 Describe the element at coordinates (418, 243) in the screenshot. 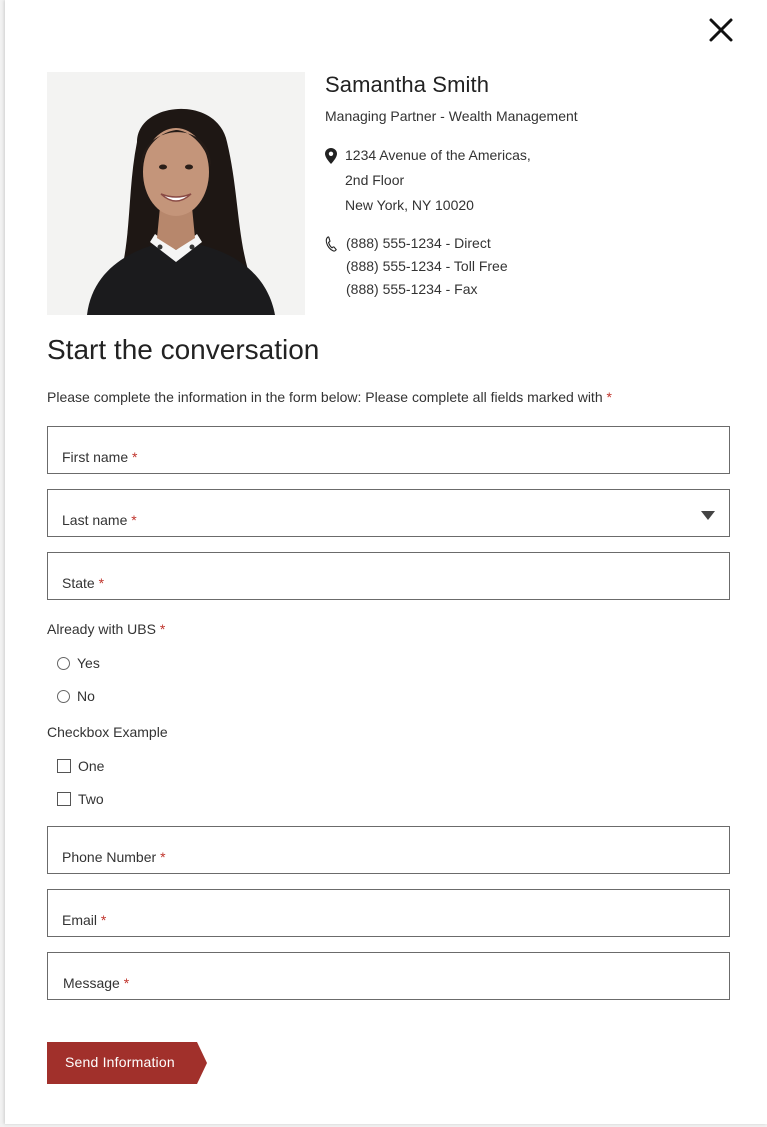

I see `phone-direct: (888) 555-1234 - Direct` at that location.